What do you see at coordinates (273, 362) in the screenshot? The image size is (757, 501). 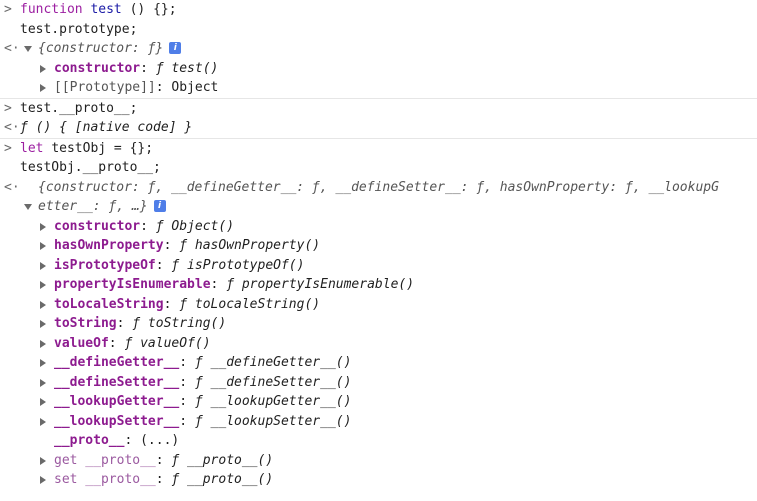 I see `property-value: ƒ __defineGetter__()` at bounding box center [273, 362].